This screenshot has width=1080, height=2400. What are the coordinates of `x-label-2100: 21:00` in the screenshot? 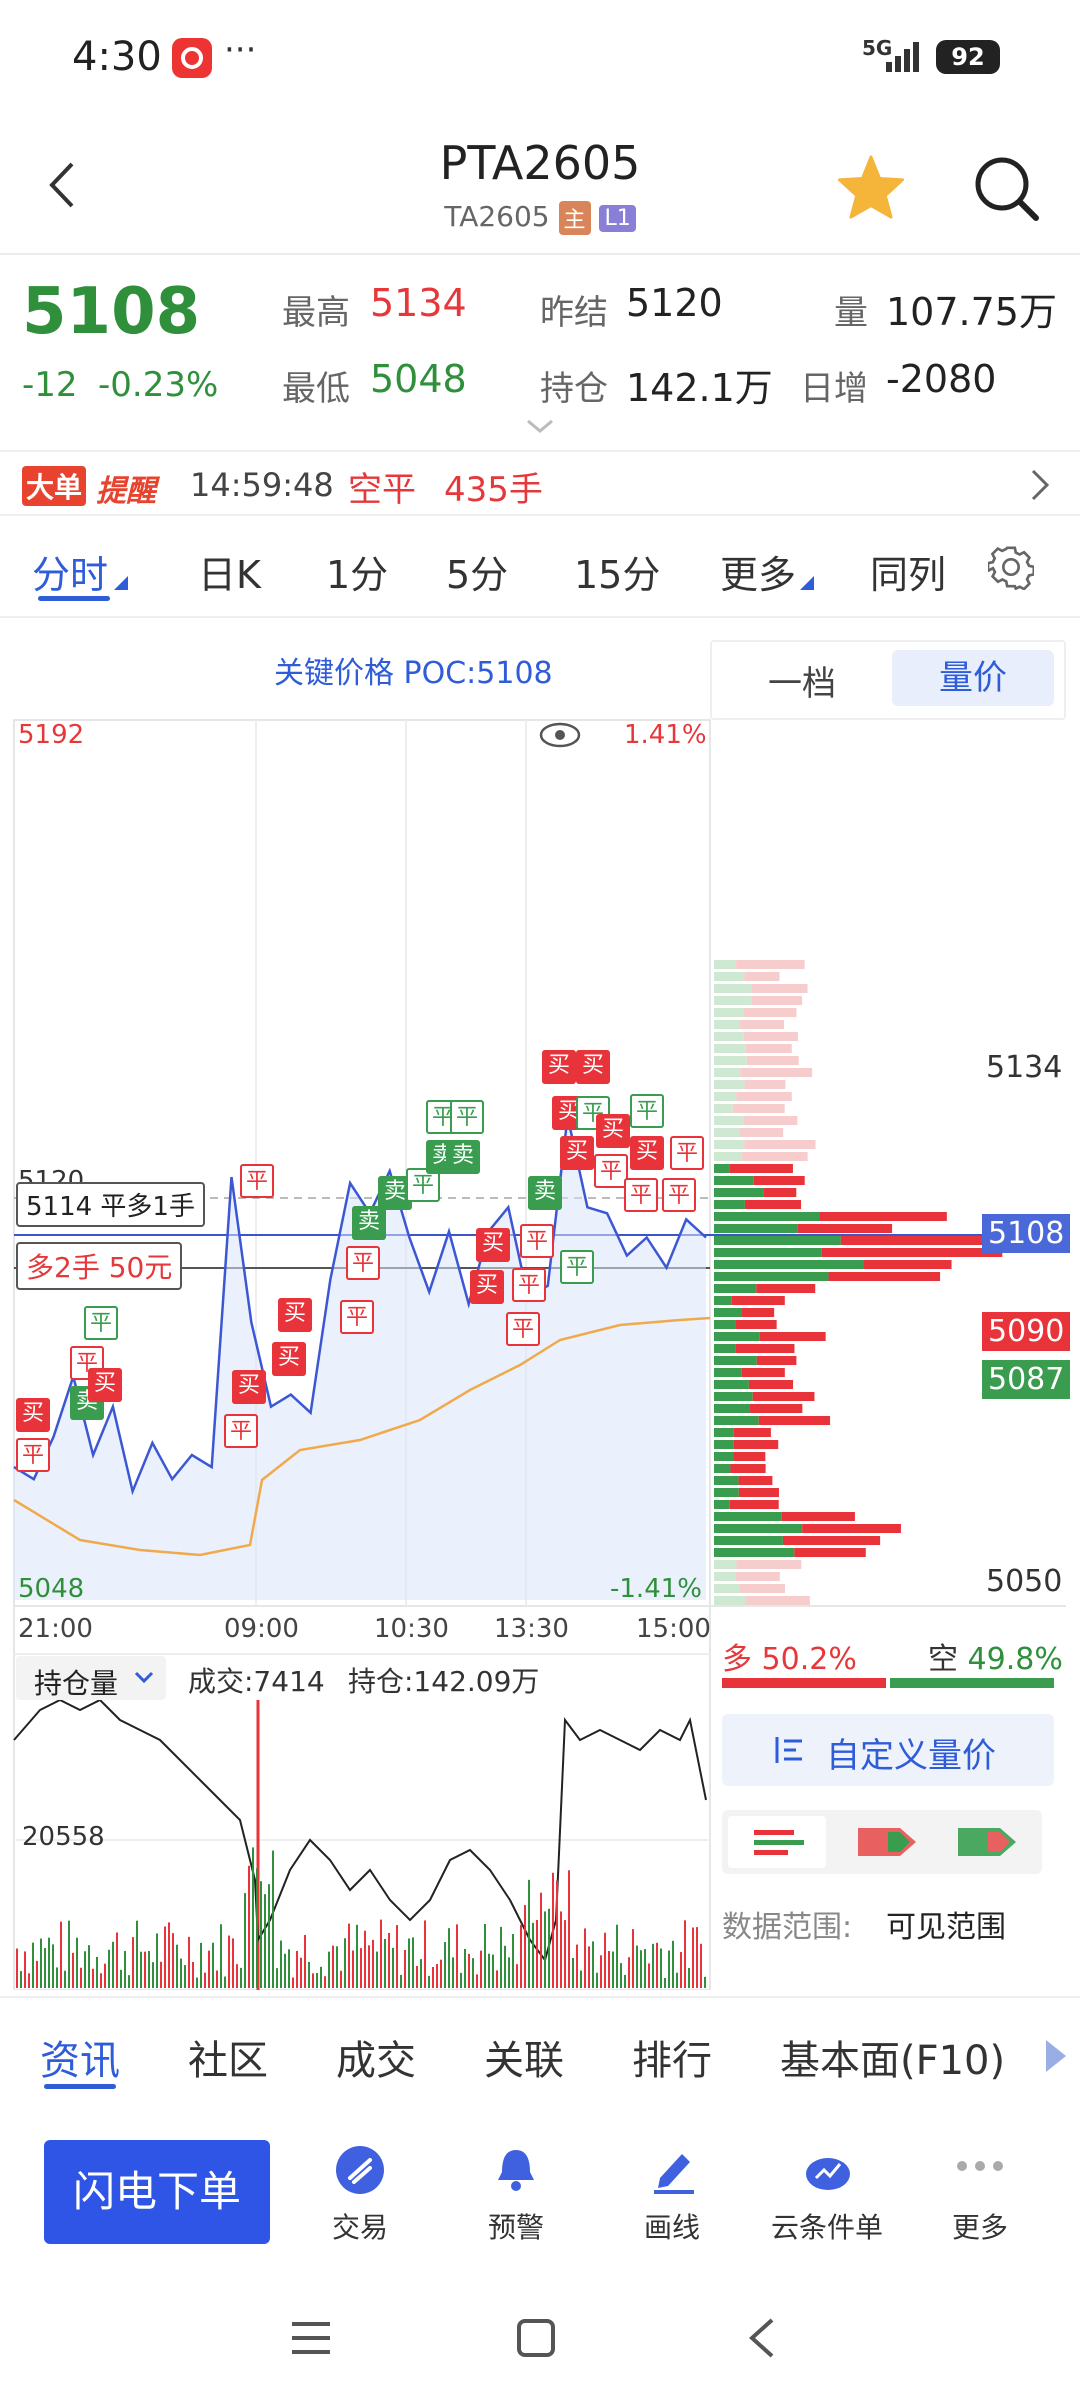 It's located at (55, 1629).